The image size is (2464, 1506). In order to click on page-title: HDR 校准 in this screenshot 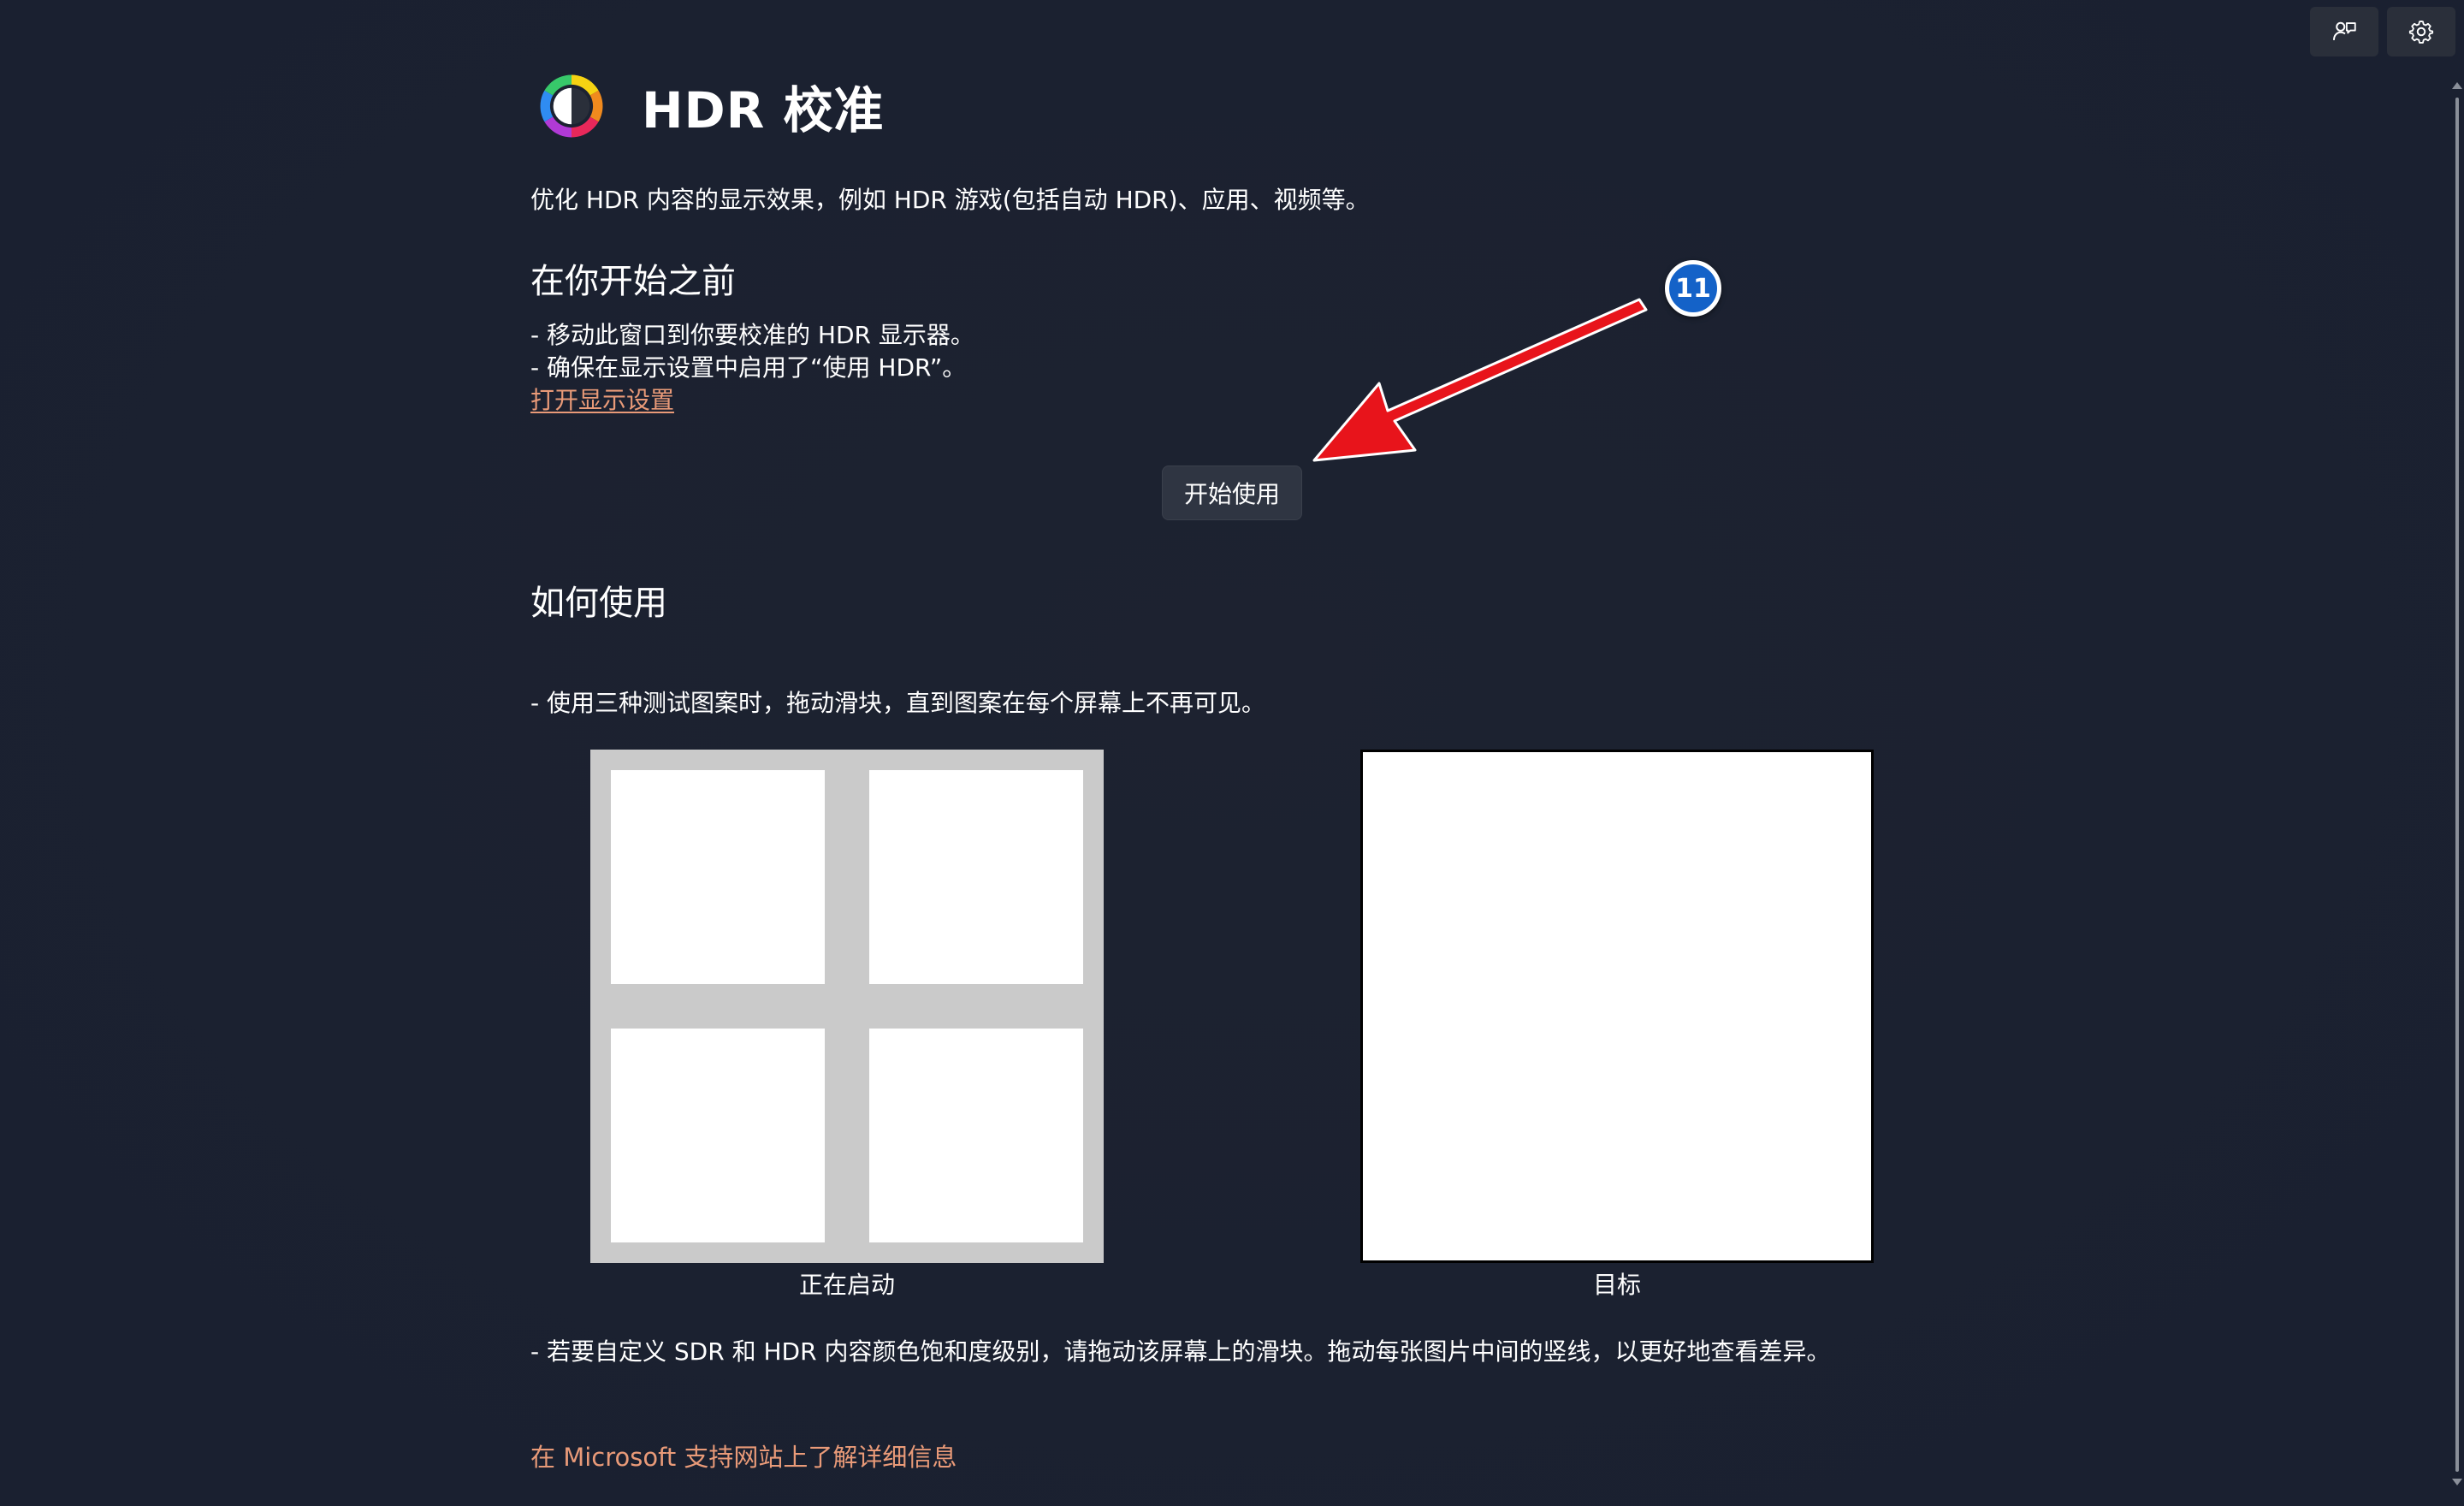, I will do `click(763, 110)`.